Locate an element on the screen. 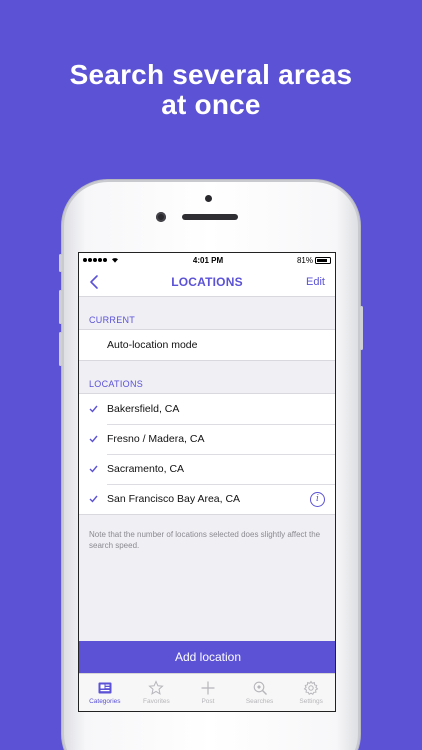 Image resolution: width=422 pixels, height=750 pixels. tab-searches: Searches is located at coordinates (260, 692).